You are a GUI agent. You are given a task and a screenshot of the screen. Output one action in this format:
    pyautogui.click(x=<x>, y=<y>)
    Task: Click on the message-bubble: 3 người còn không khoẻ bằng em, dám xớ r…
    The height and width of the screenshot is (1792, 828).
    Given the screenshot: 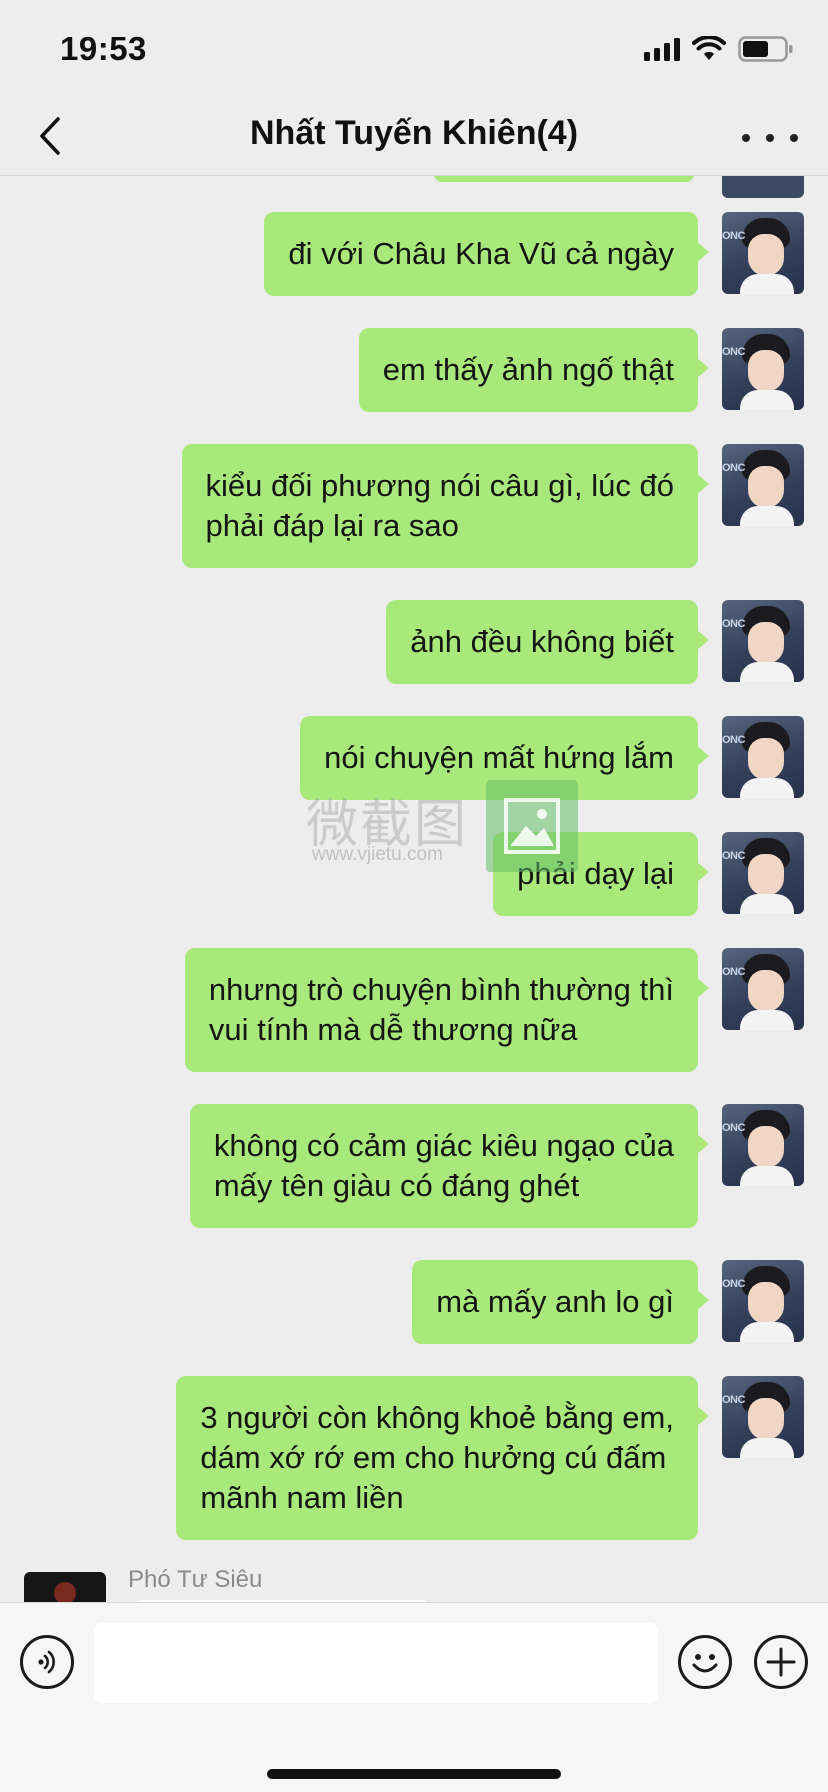 What is the action you would take?
    pyautogui.click(x=442, y=1458)
    